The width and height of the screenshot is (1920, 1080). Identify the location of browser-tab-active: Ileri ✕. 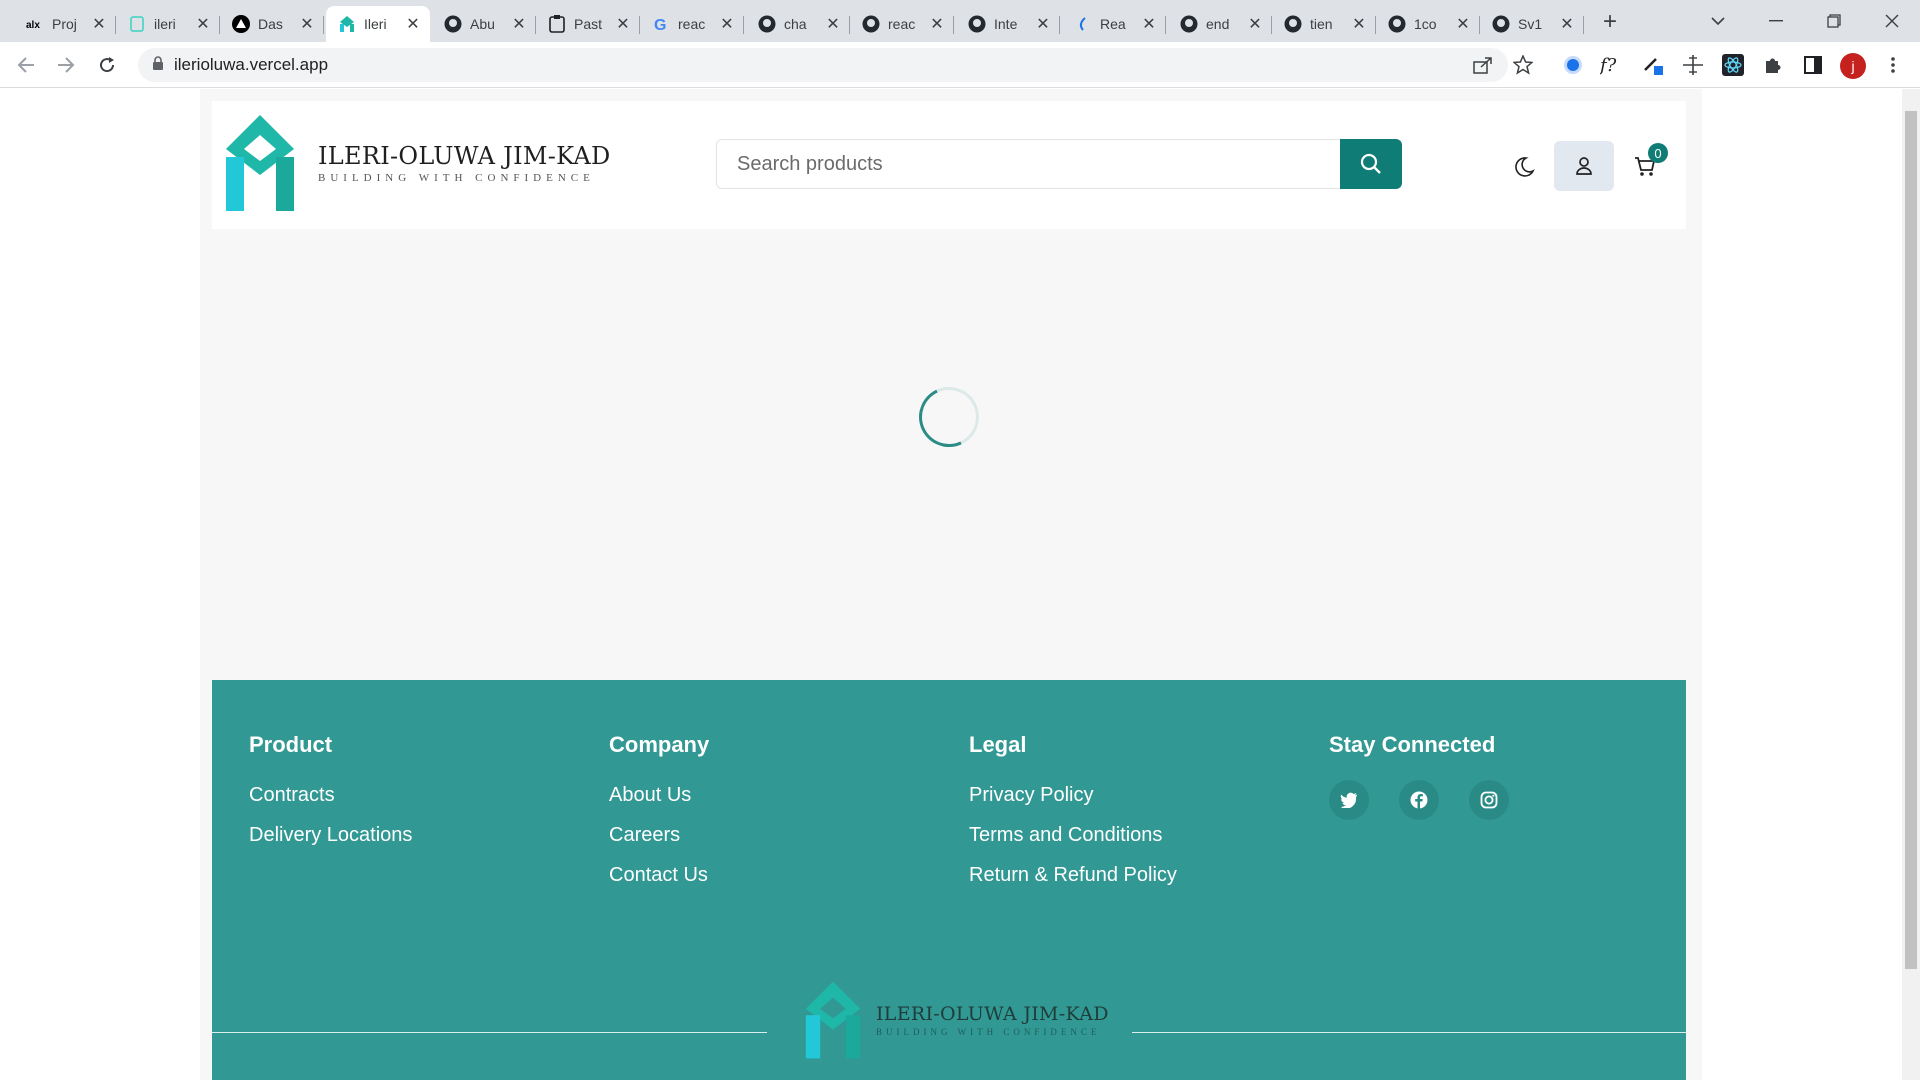
(378, 24).